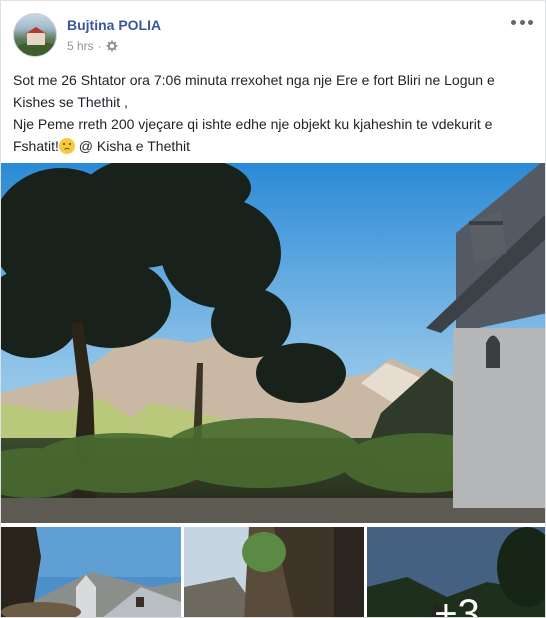 The width and height of the screenshot is (546, 618). I want to click on location-tag-link: @ Kisha e Thethit, so click(132, 146).